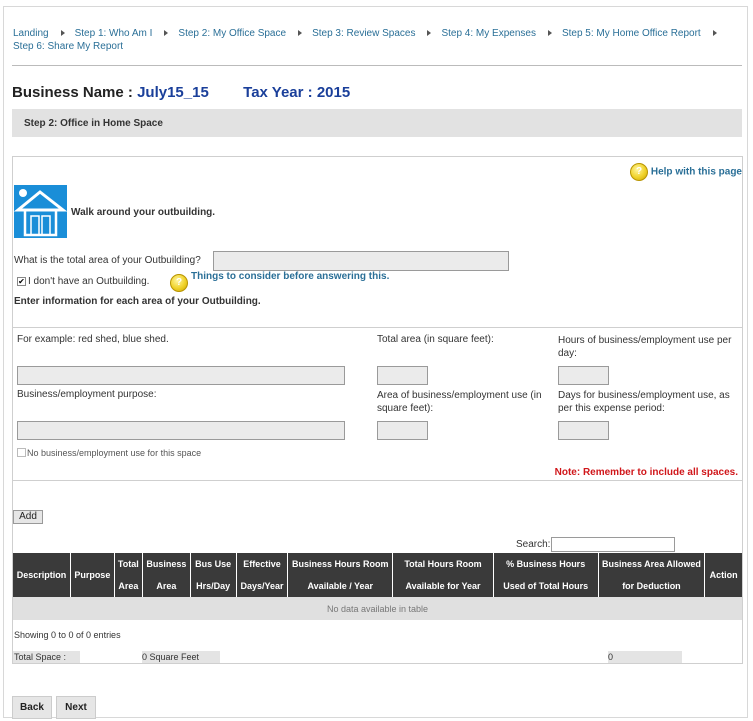  Describe the element at coordinates (32, 707) in the screenshot. I see `back-button: Back` at that location.